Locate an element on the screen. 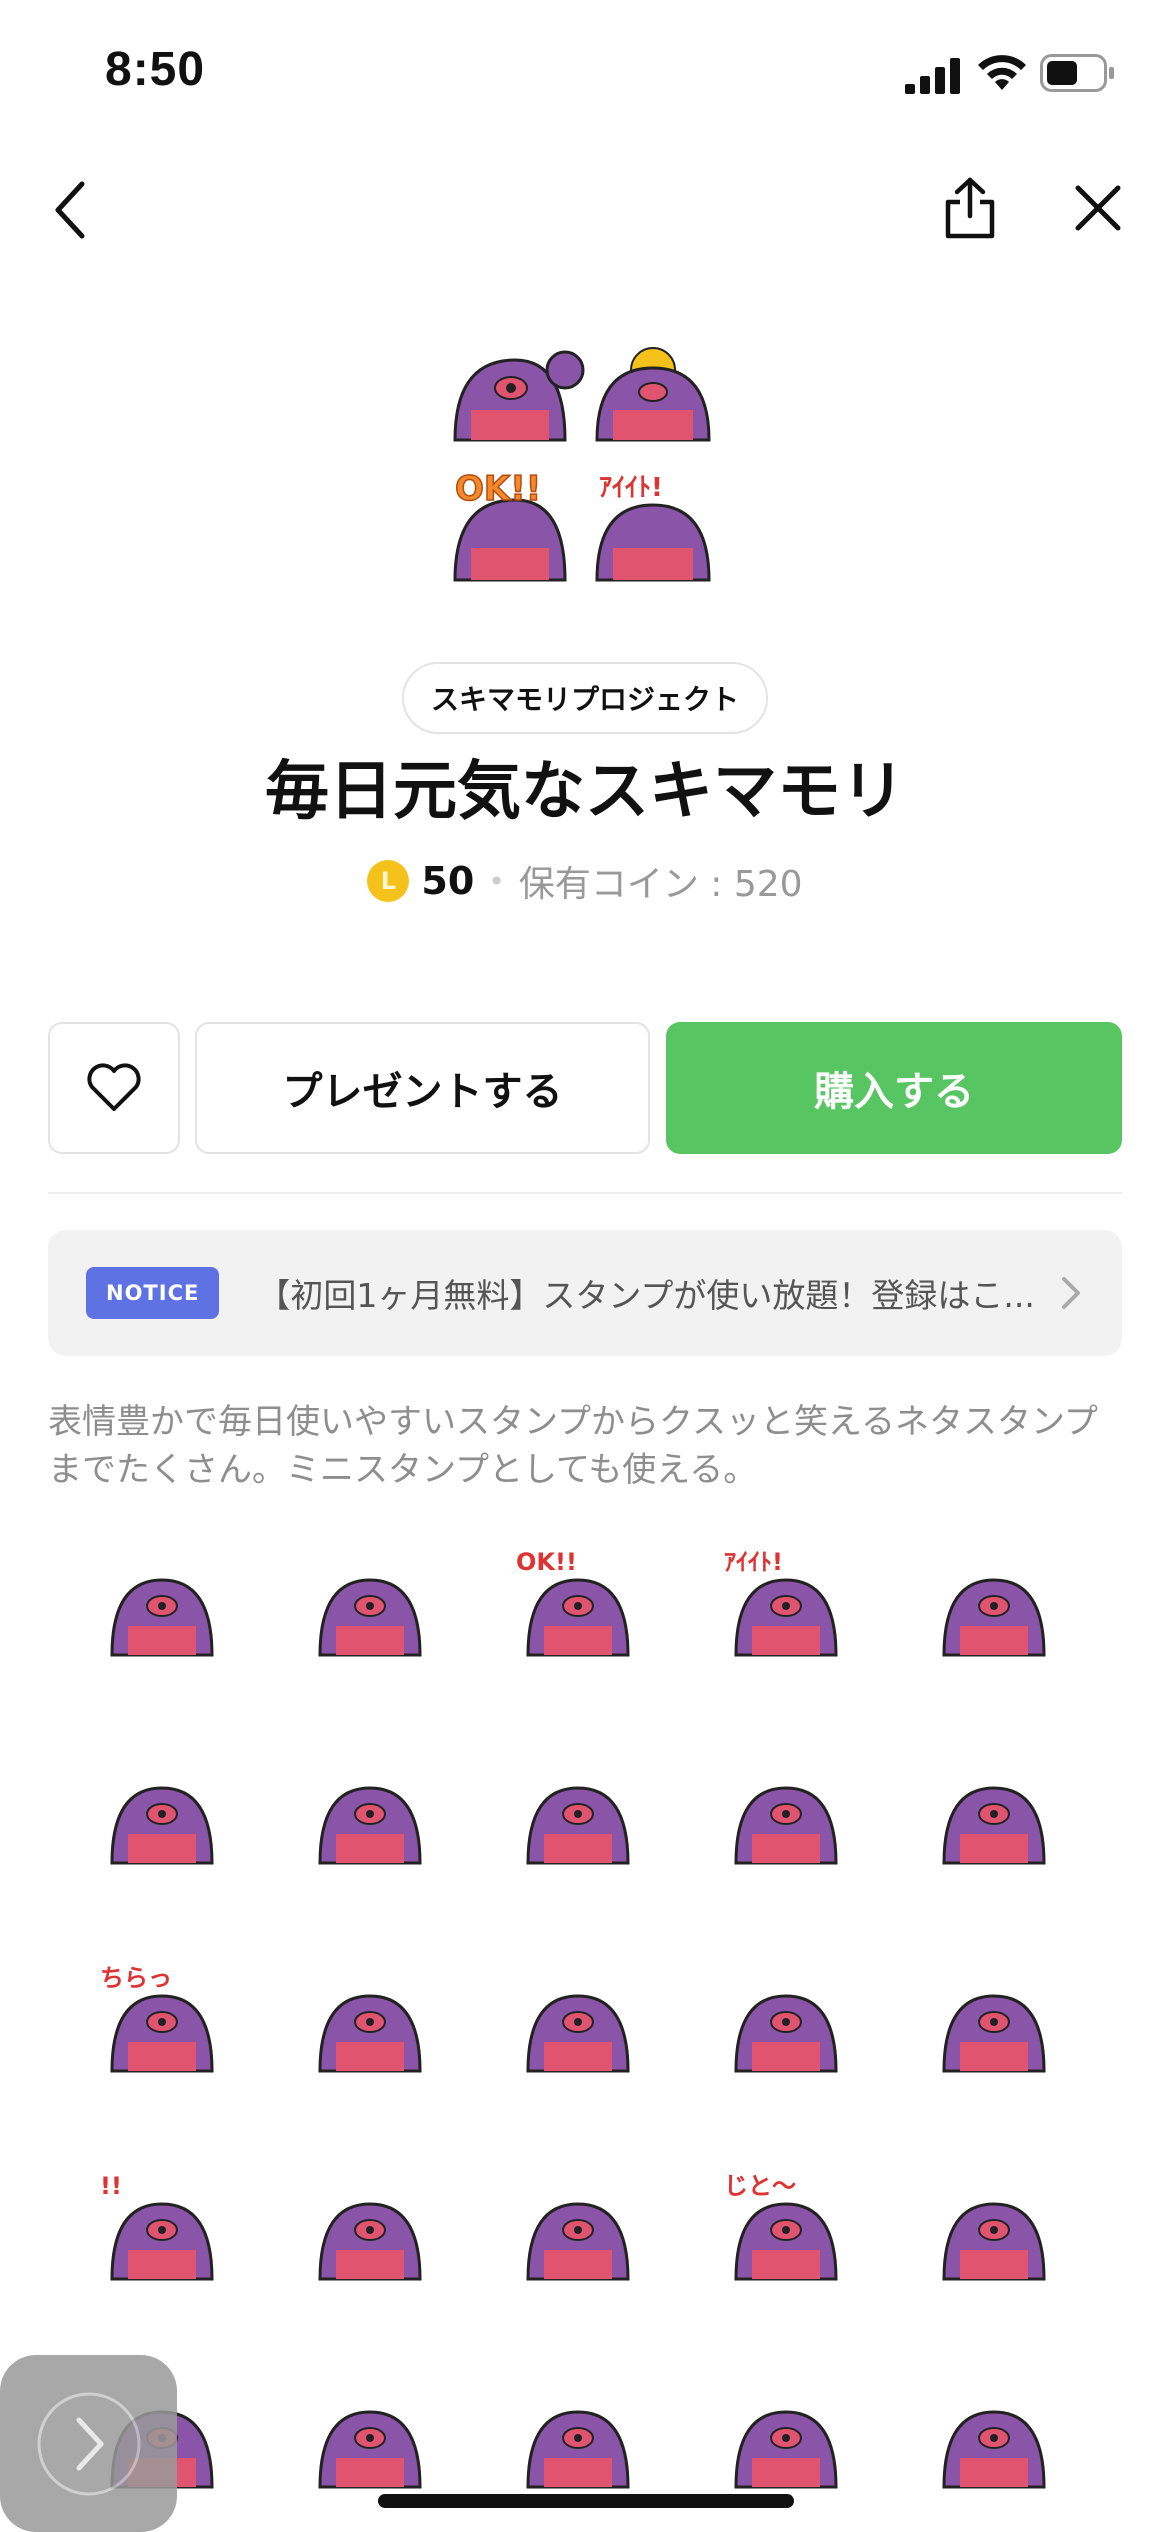 Image resolution: width=1170 pixels, height=2532 pixels. sticker-item: !! is located at coordinates (162, 2234).